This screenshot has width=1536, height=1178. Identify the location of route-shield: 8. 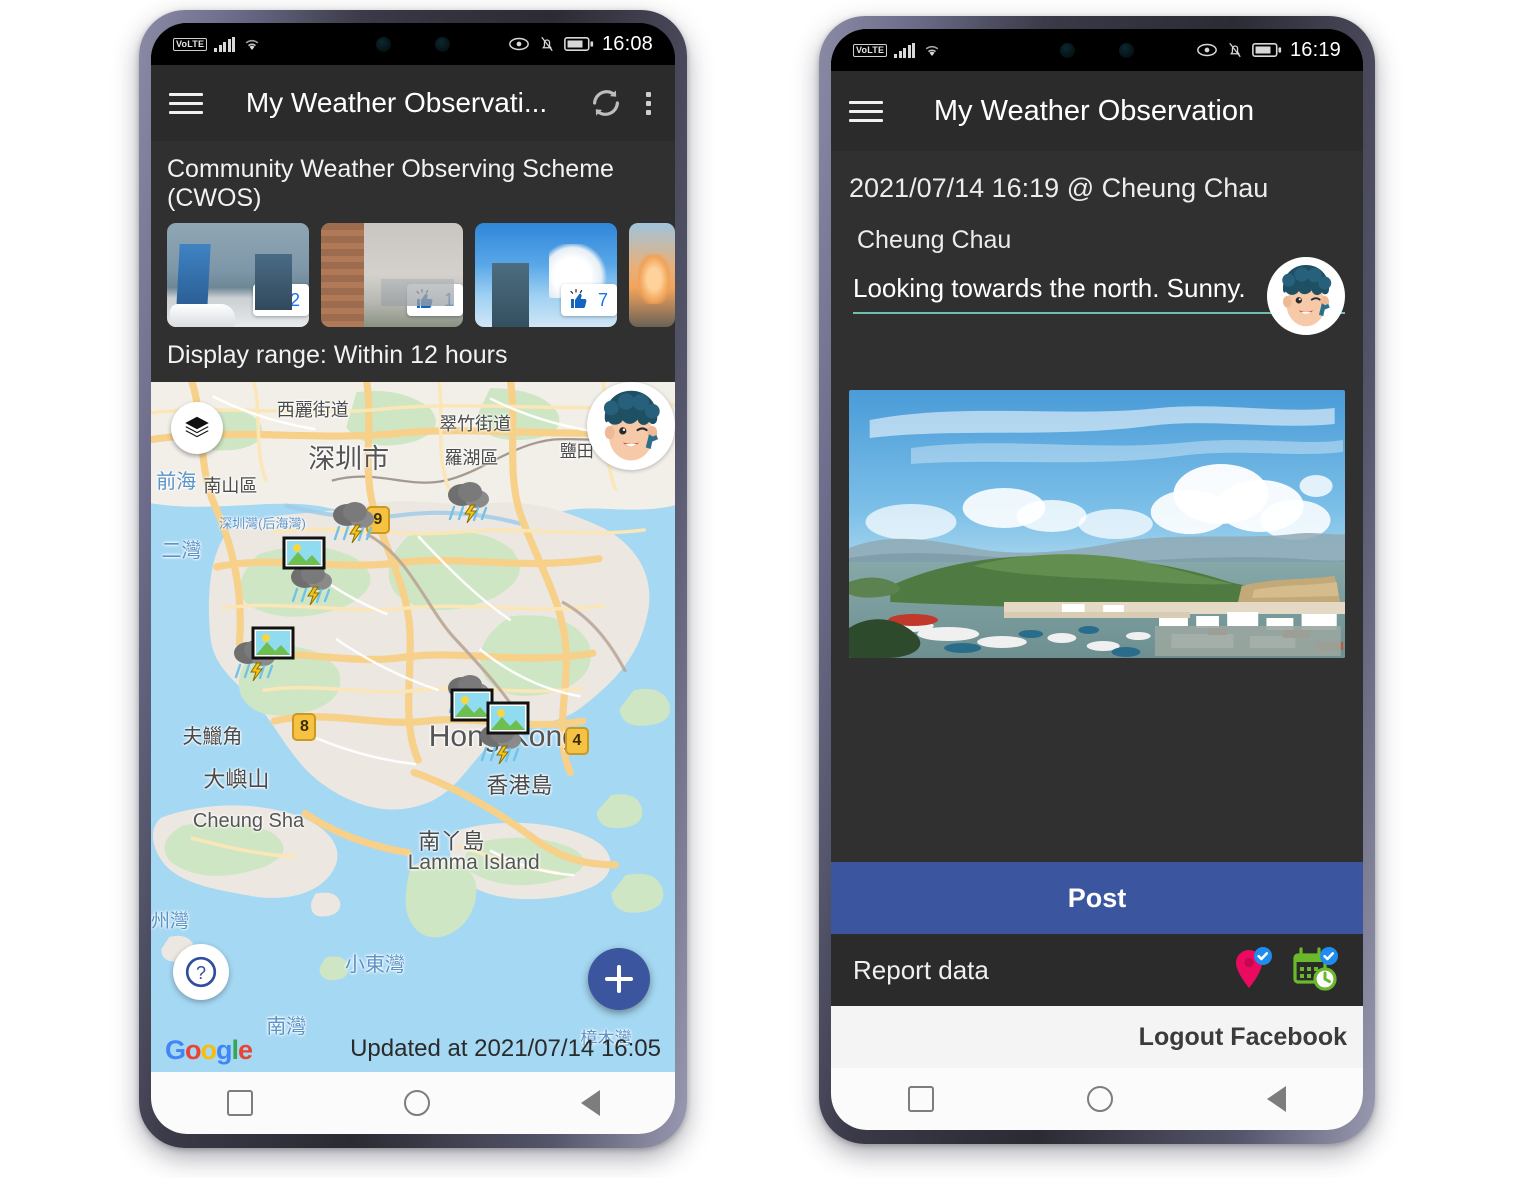
(304, 727).